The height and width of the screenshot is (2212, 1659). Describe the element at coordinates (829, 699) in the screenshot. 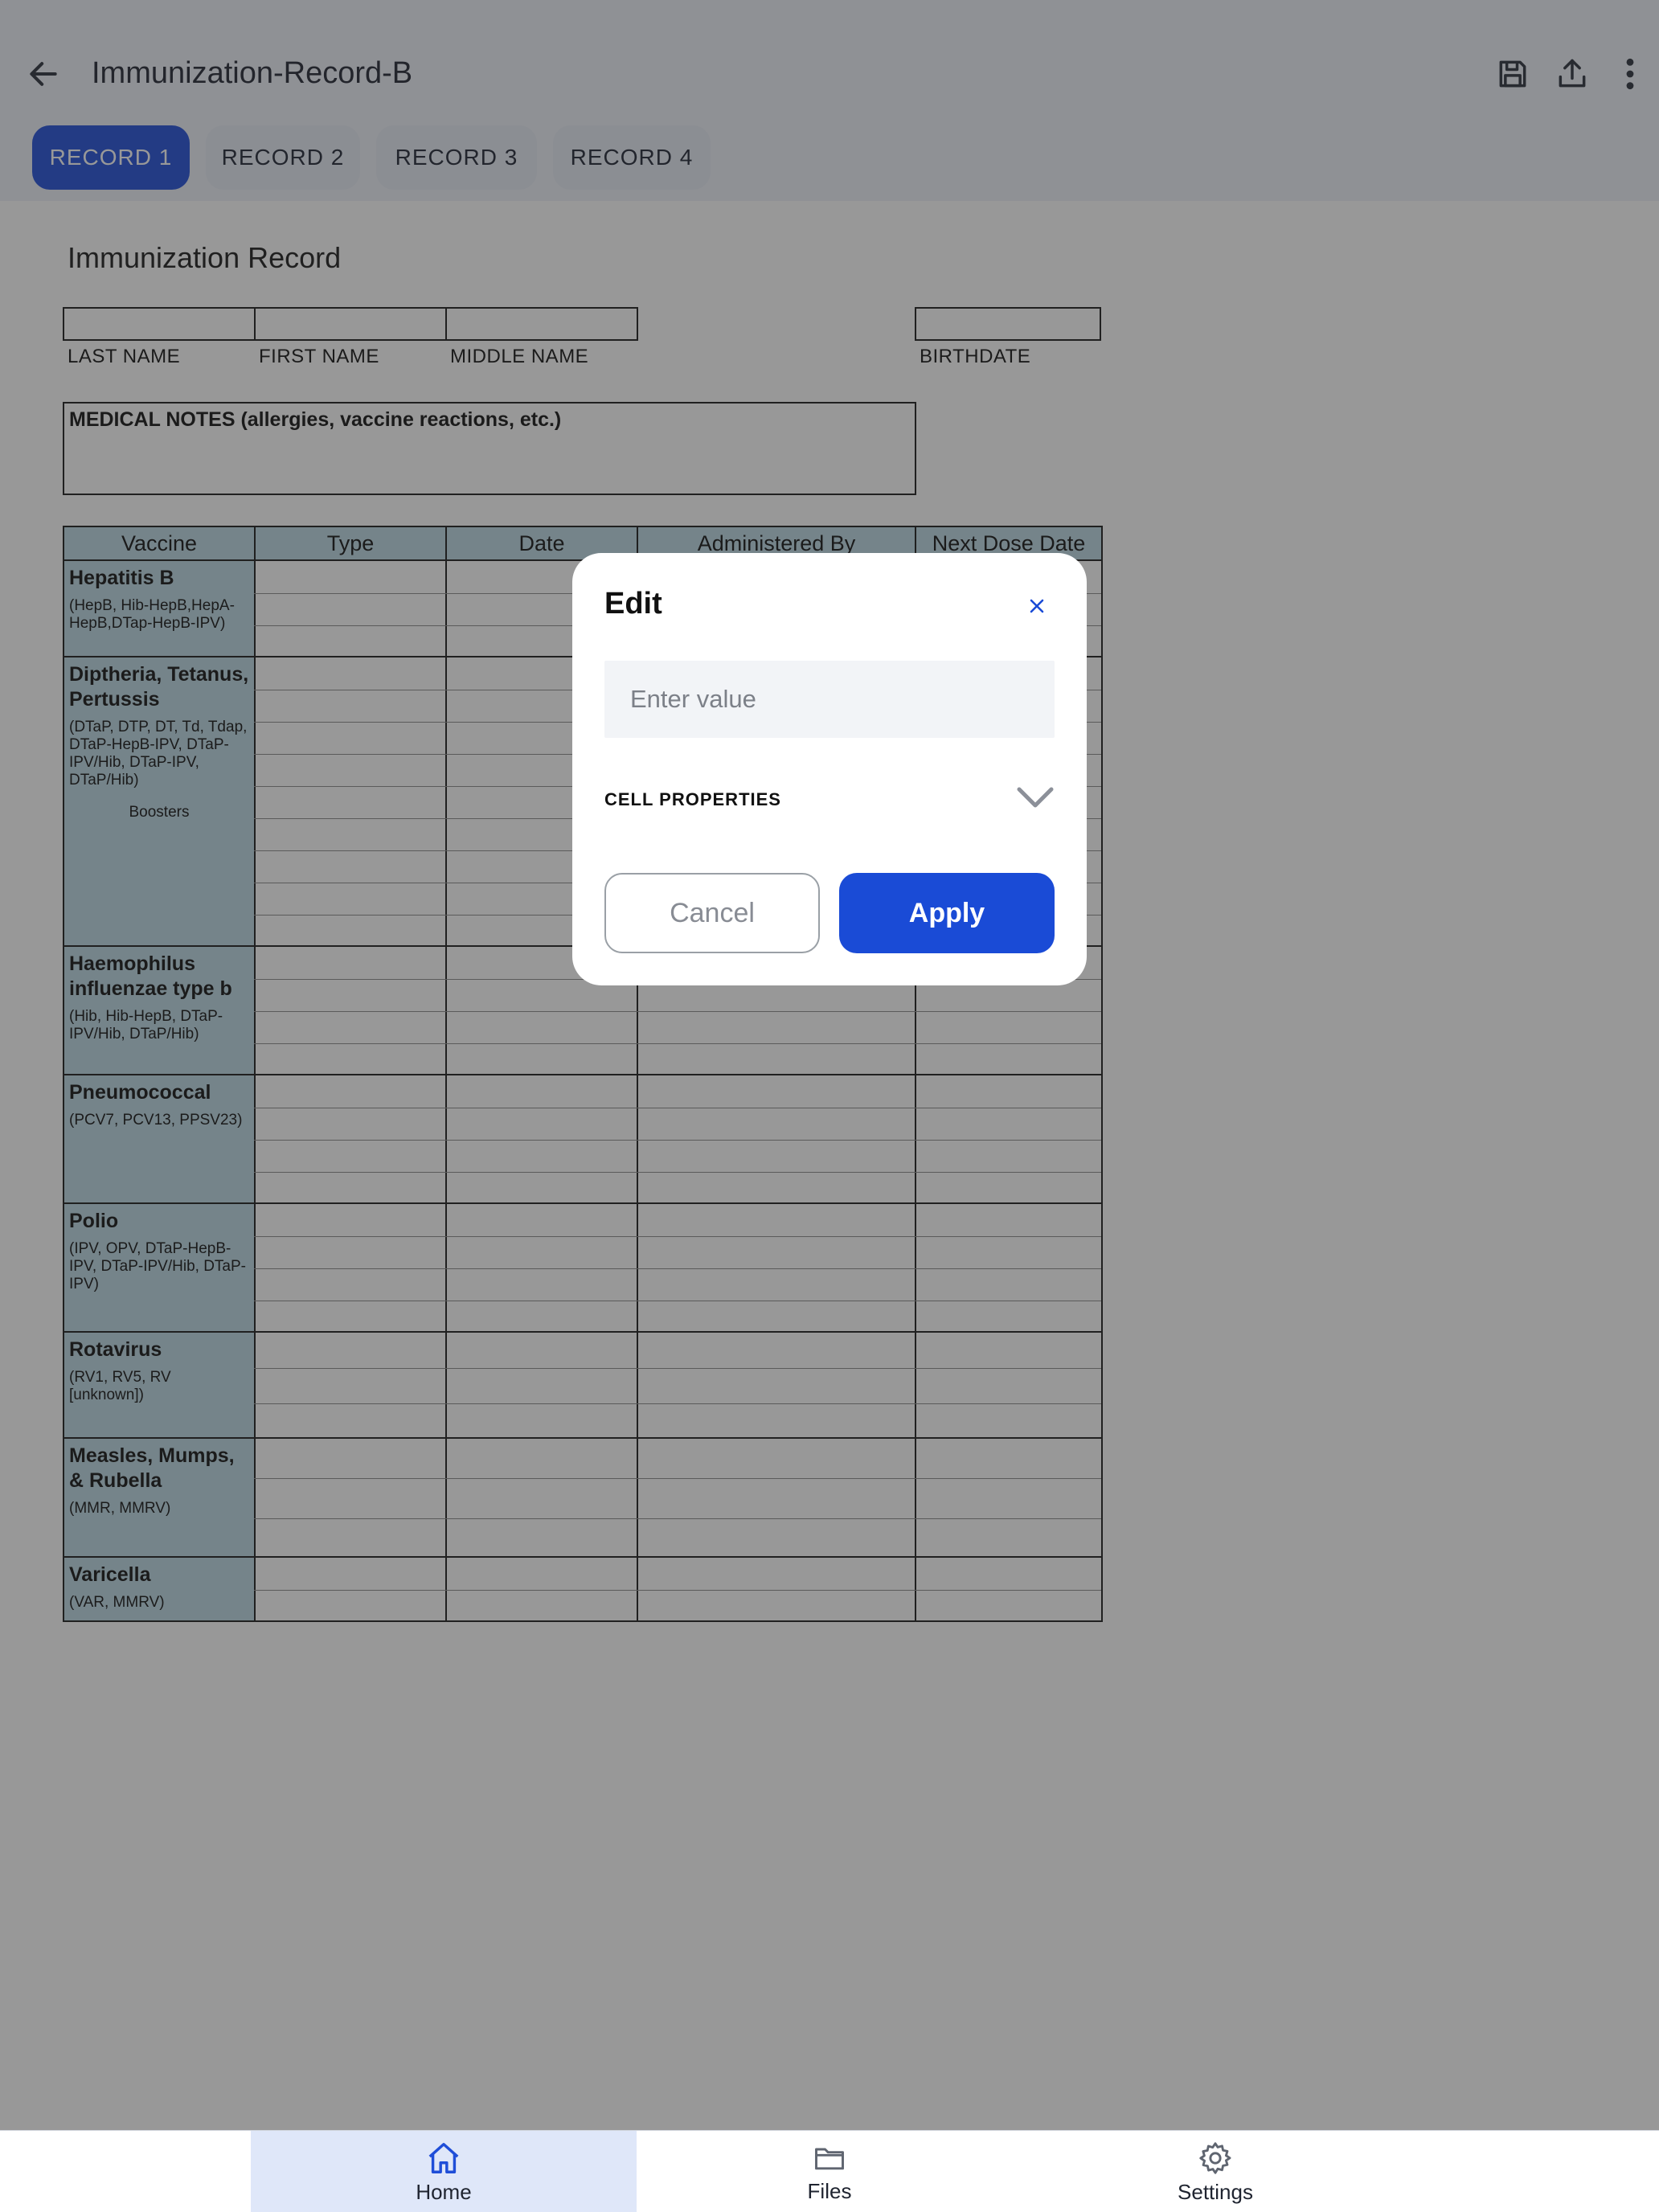

I see `value-input` at that location.